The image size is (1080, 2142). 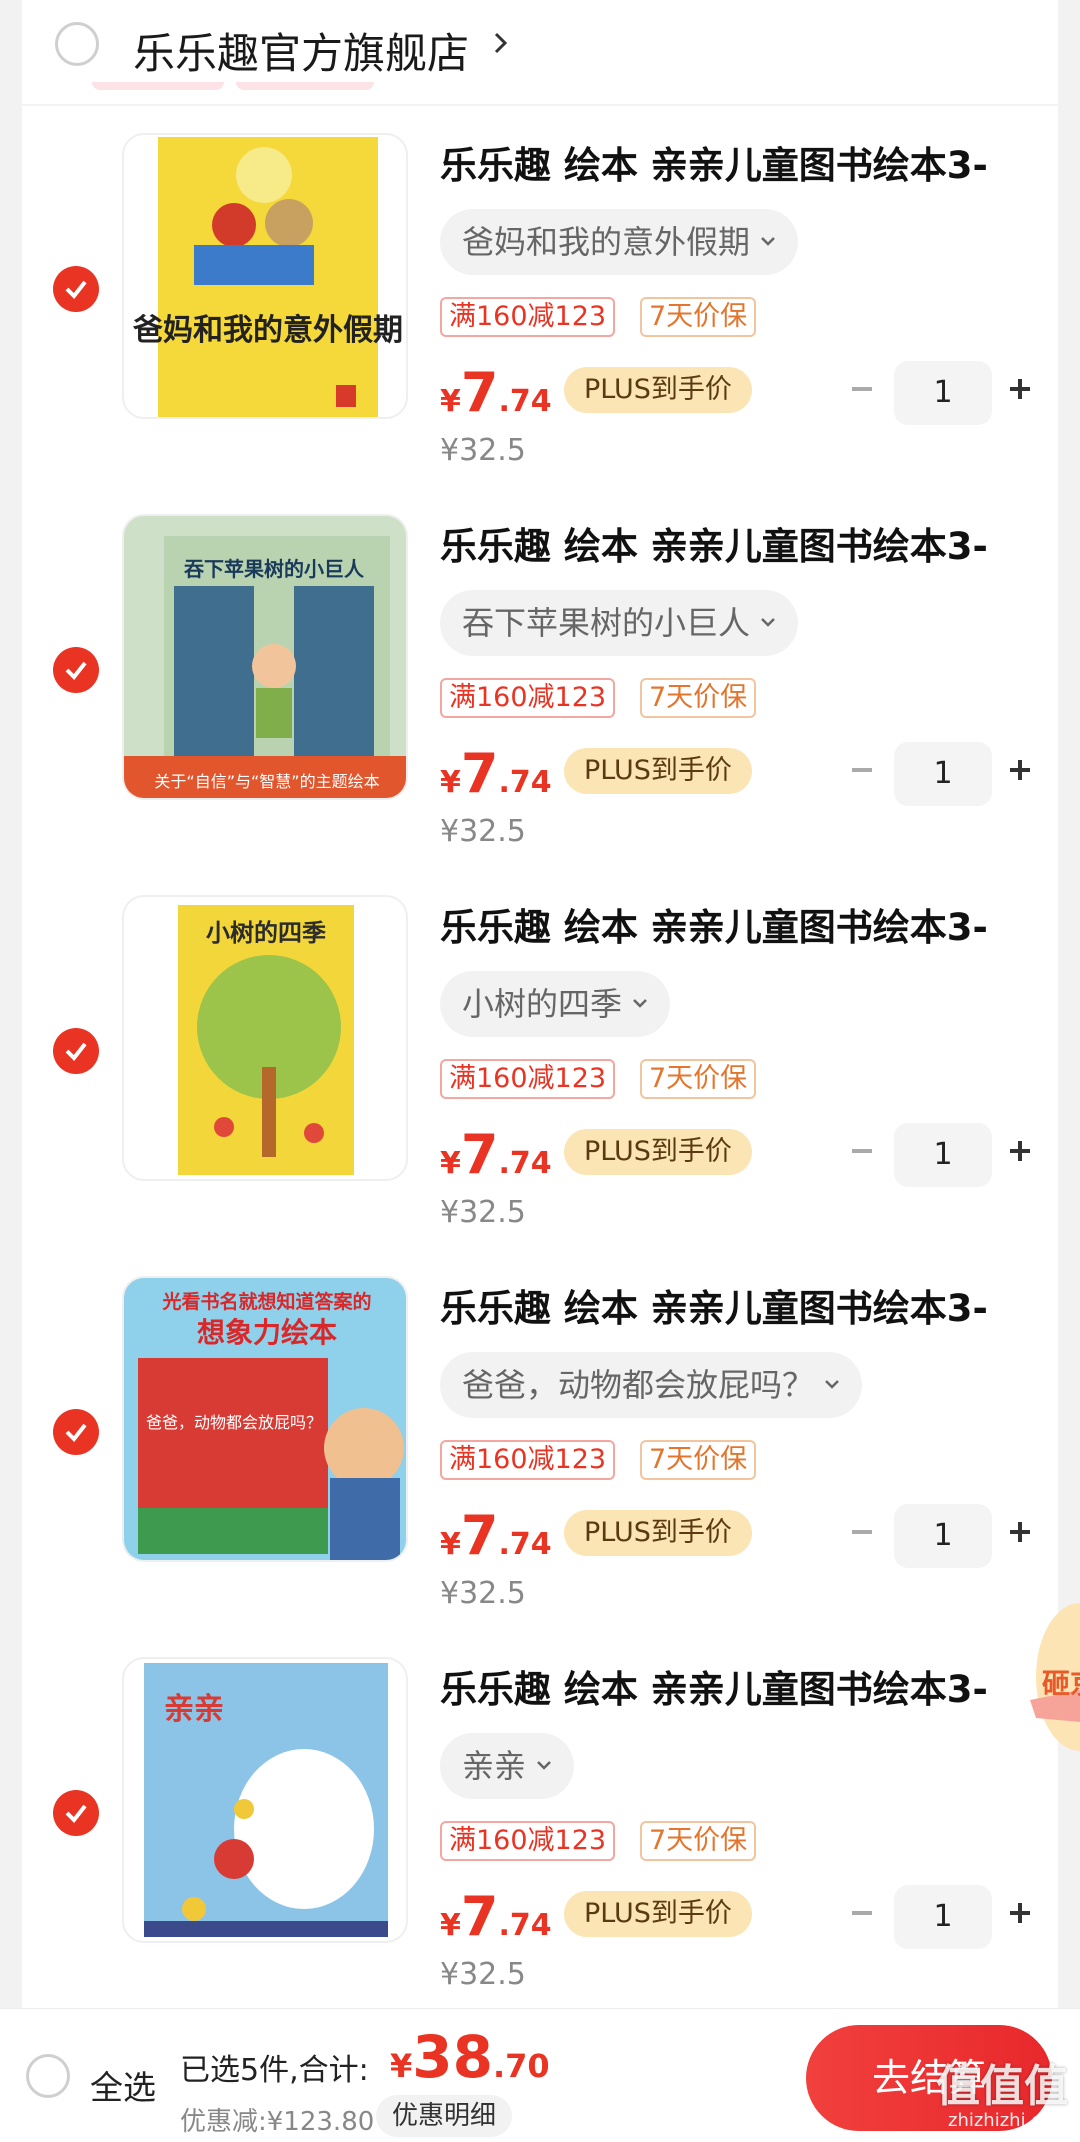 What do you see at coordinates (77, 44) in the screenshot?
I see `shop-select-checkbox` at bounding box center [77, 44].